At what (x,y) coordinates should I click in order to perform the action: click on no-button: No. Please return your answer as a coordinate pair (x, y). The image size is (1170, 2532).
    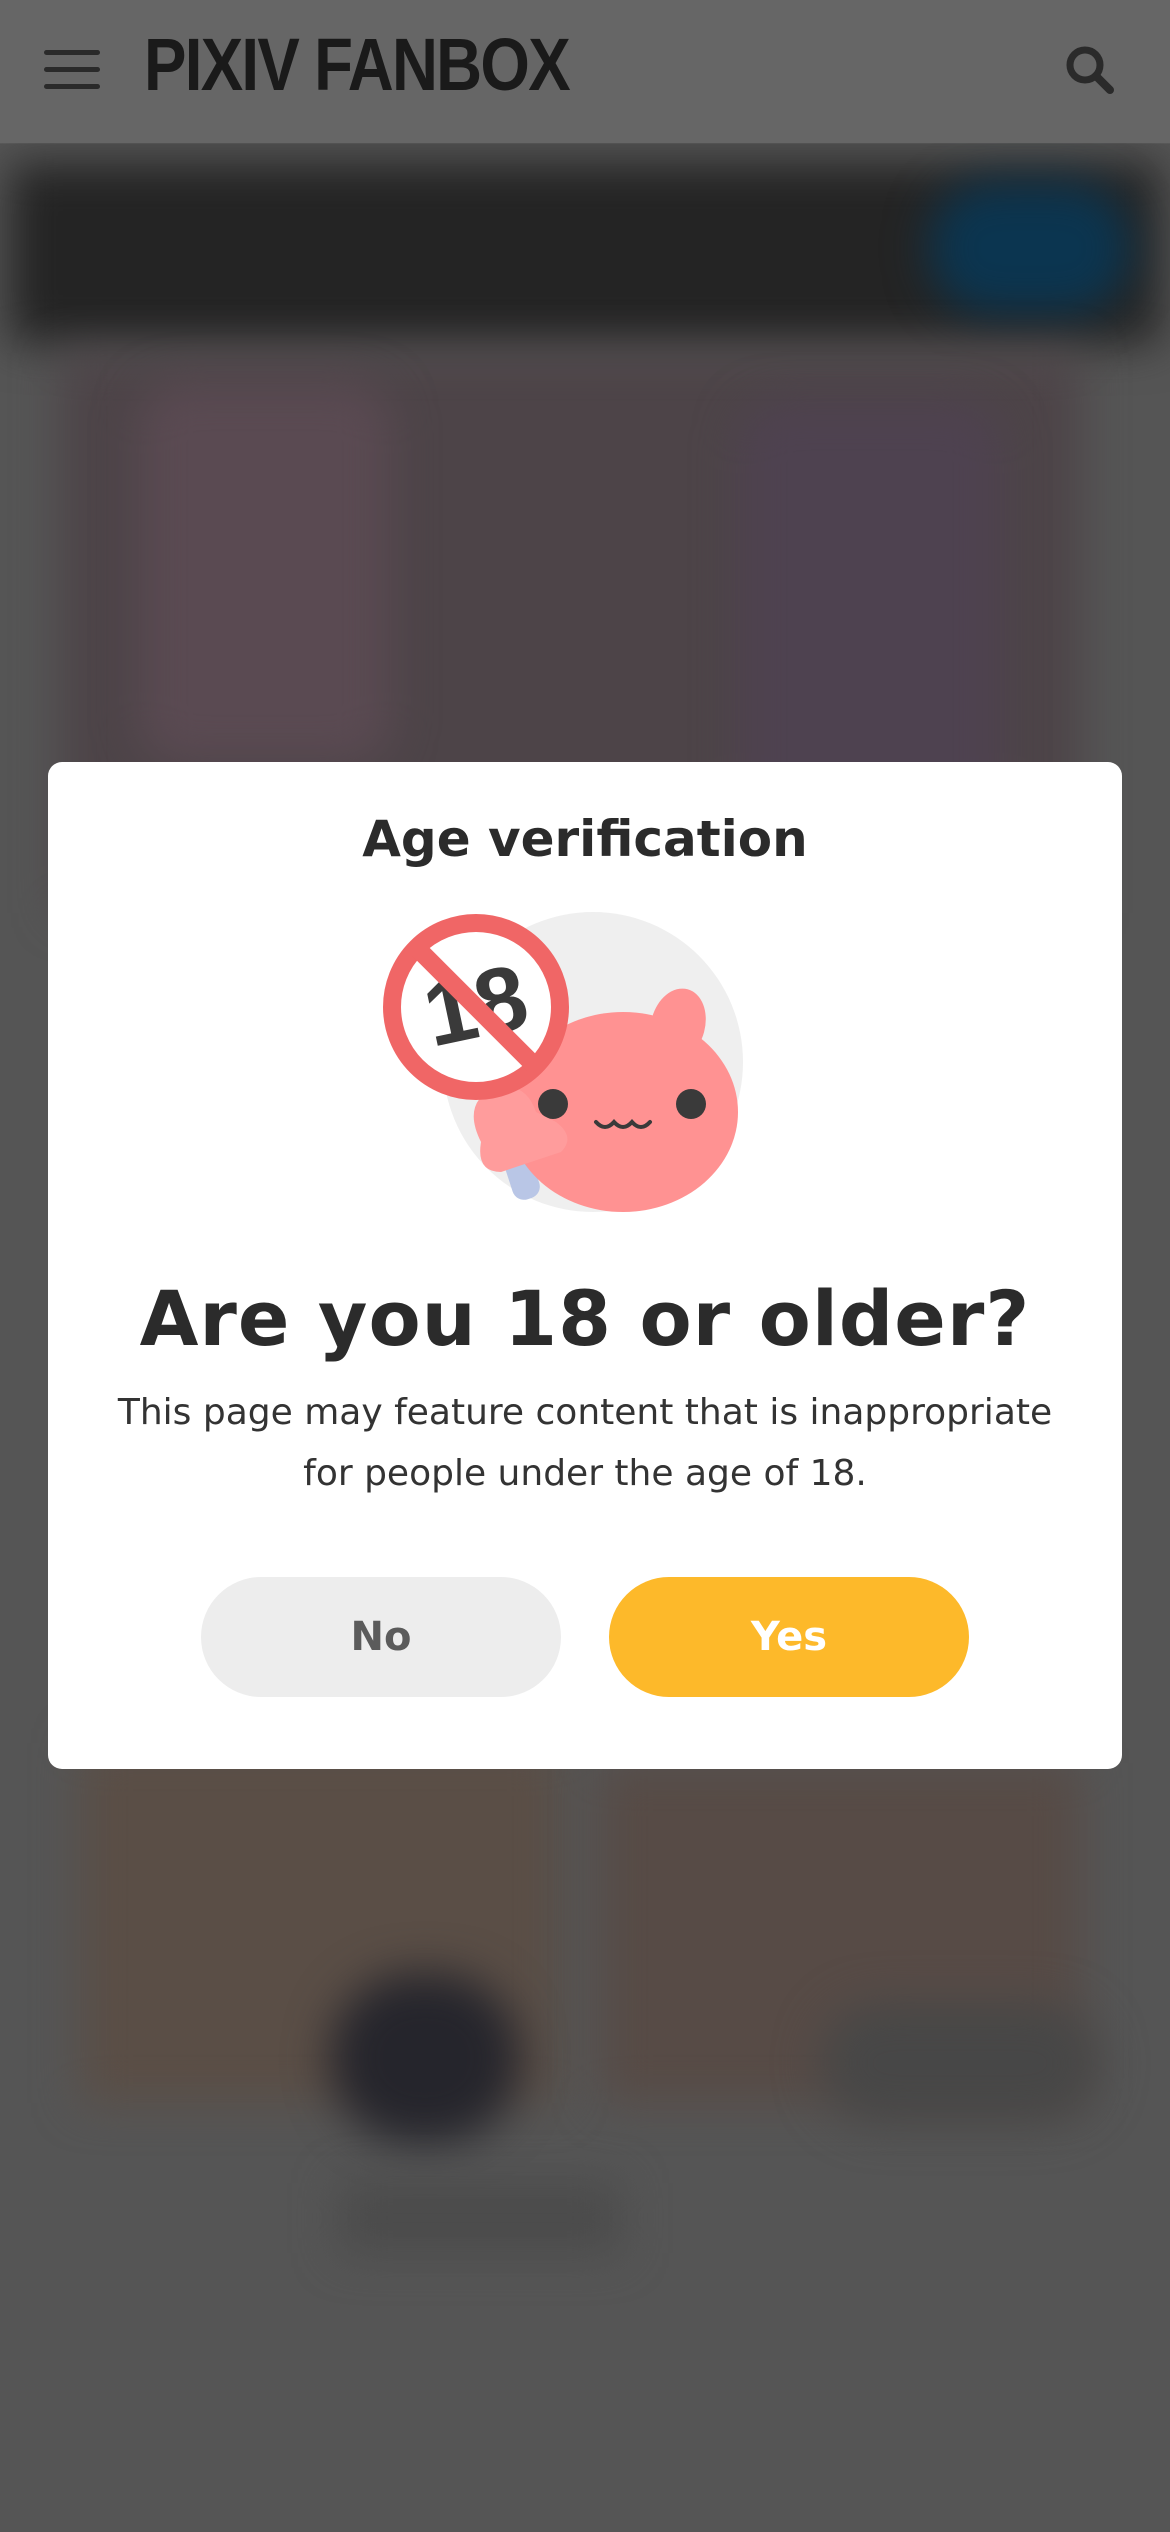
    Looking at the image, I should click on (381, 1637).